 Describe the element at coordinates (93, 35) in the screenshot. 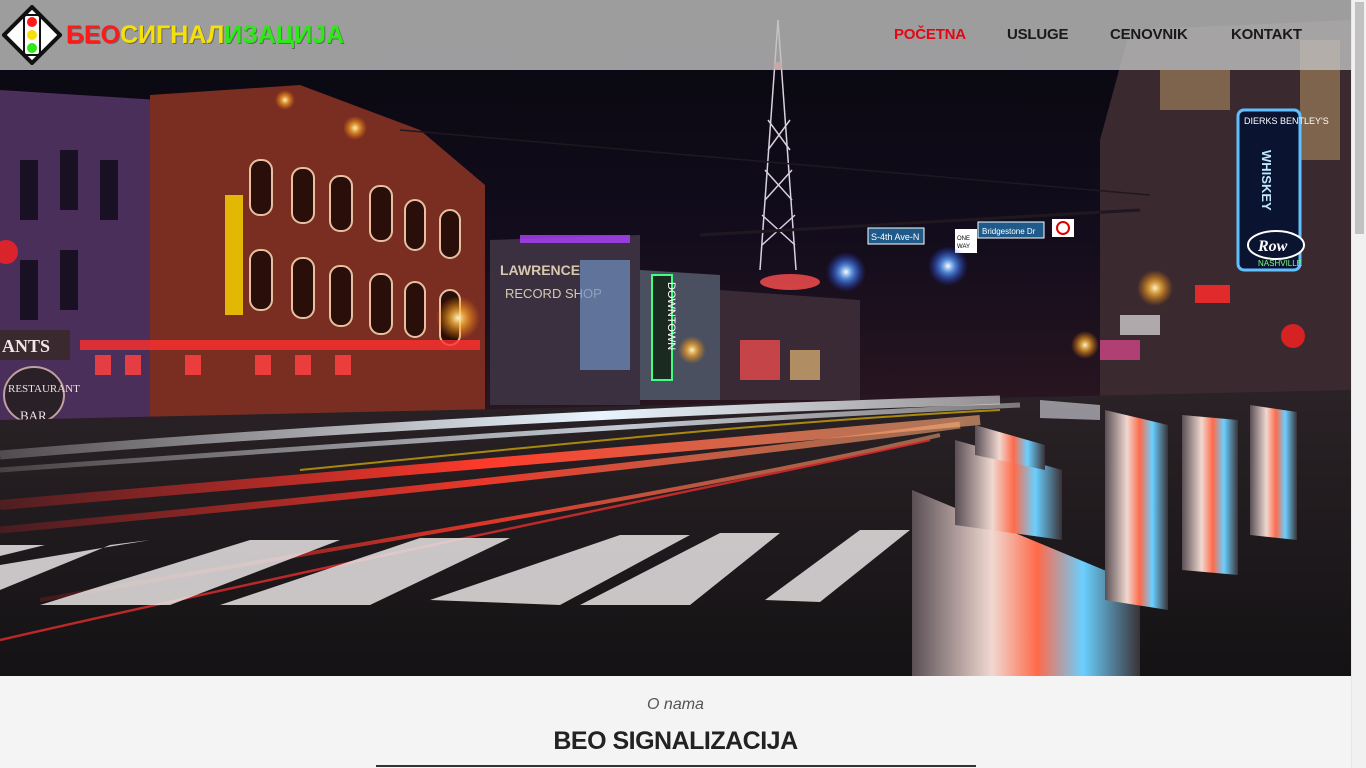

I see `logo-text-segment-1: БЕО` at that location.